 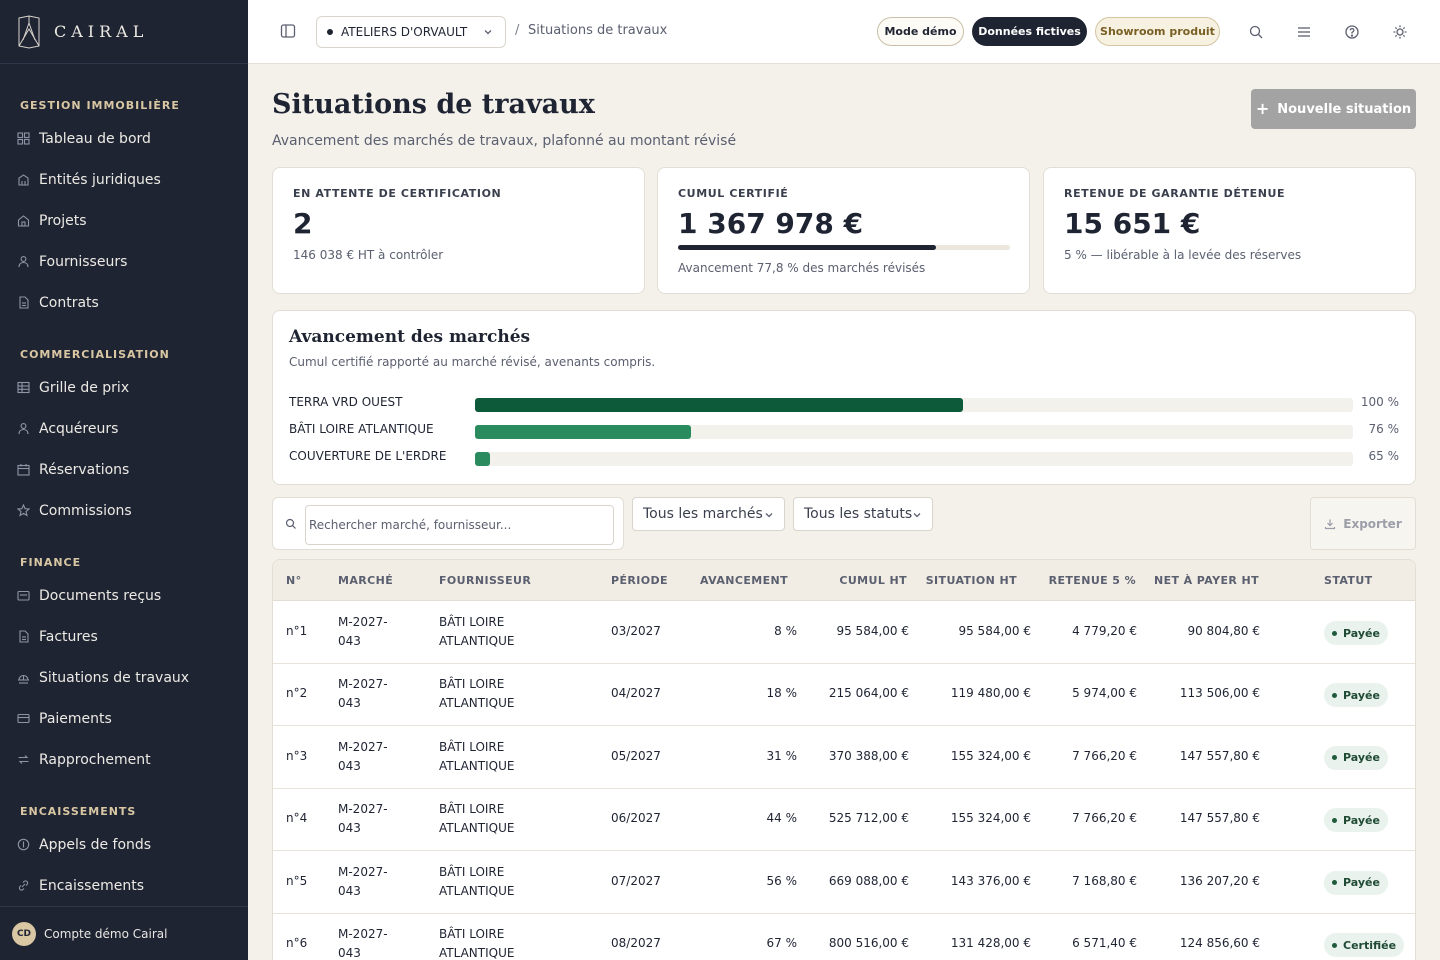 I want to click on new-situation-label: Nouvelle situation, so click(x=1344, y=109).